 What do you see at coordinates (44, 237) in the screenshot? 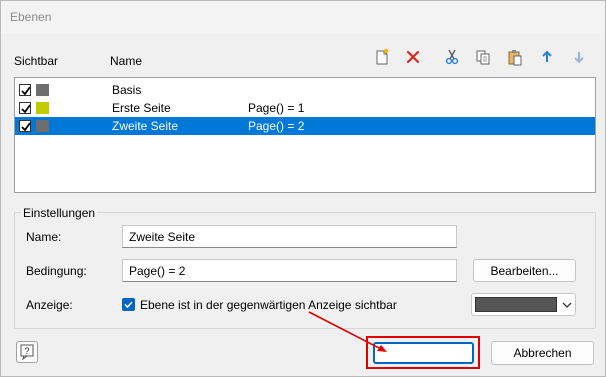
I see `name-label: Name:` at bounding box center [44, 237].